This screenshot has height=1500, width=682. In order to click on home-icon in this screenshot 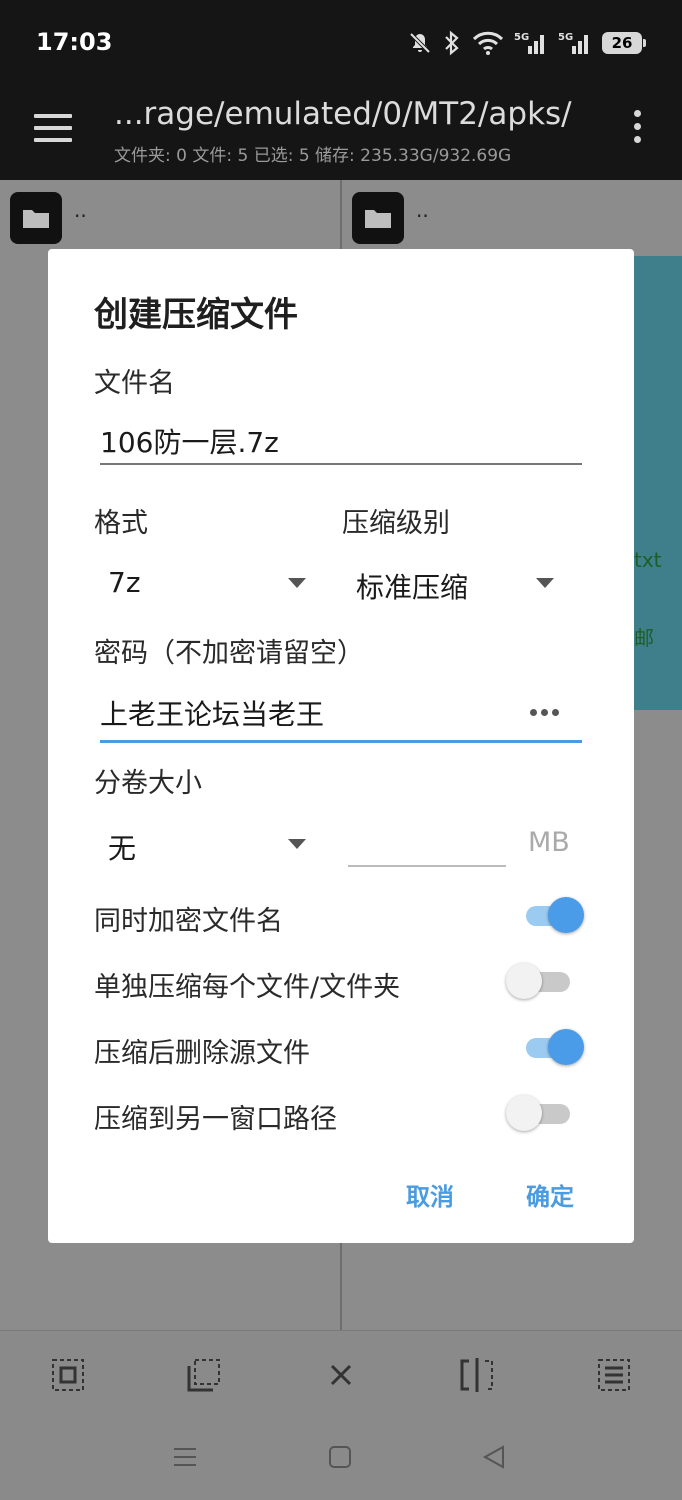, I will do `click(340, 1457)`.